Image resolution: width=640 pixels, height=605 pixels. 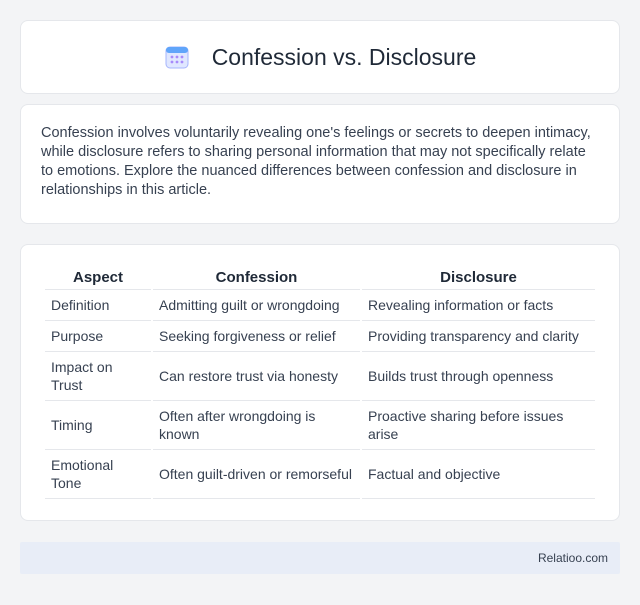 What do you see at coordinates (572, 558) in the screenshot?
I see `footer-brand: Relatioo.com` at bounding box center [572, 558].